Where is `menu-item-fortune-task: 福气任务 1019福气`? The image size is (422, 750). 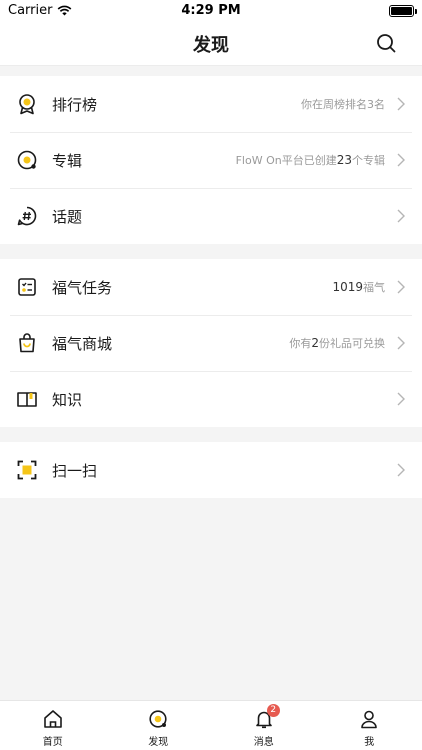 menu-item-fortune-task: 福气任务 1019福气 is located at coordinates (211, 287).